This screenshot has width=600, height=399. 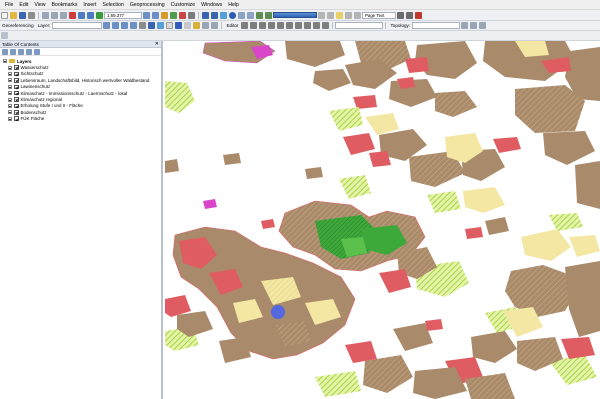 I want to click on straight-segment-icon, so click(x=263, y=25).